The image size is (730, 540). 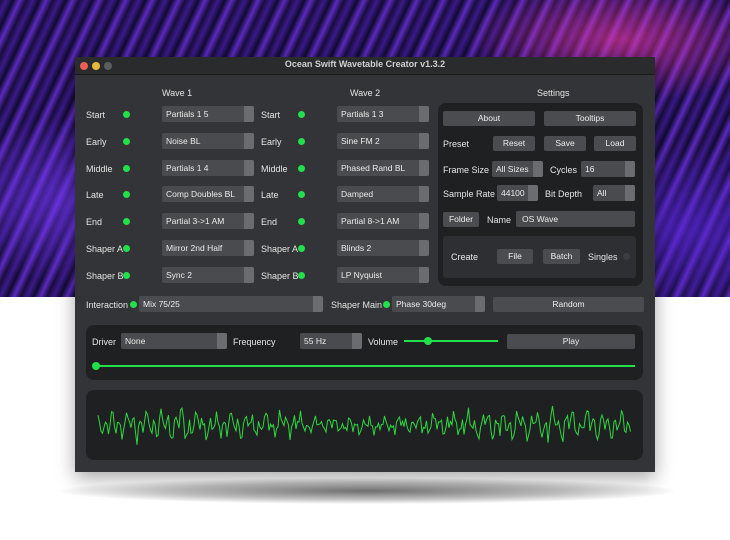 I want to click on name-label: Name, so click(x=499, y=220).